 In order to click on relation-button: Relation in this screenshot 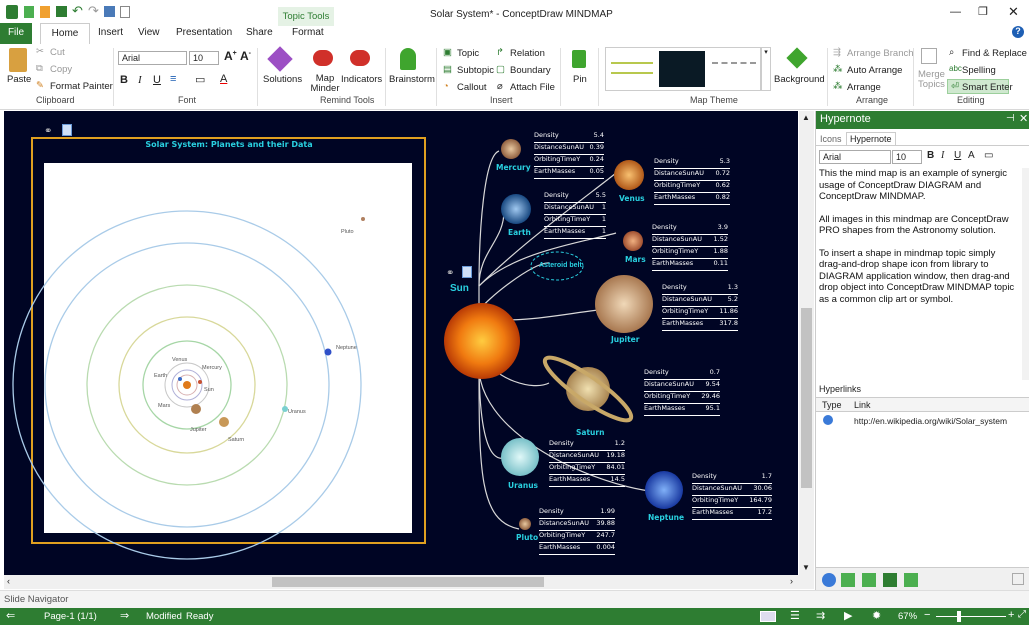, I will do `click(527, 53)`.